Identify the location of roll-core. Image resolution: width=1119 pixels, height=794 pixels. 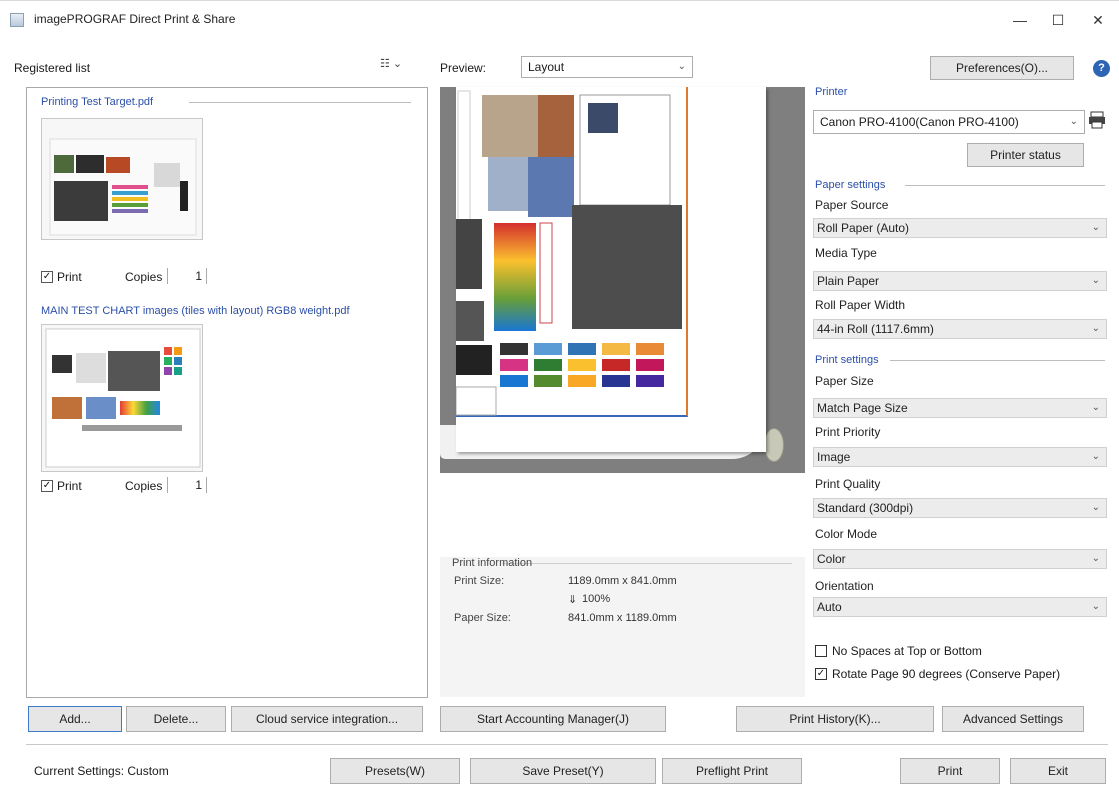
(774, 445).